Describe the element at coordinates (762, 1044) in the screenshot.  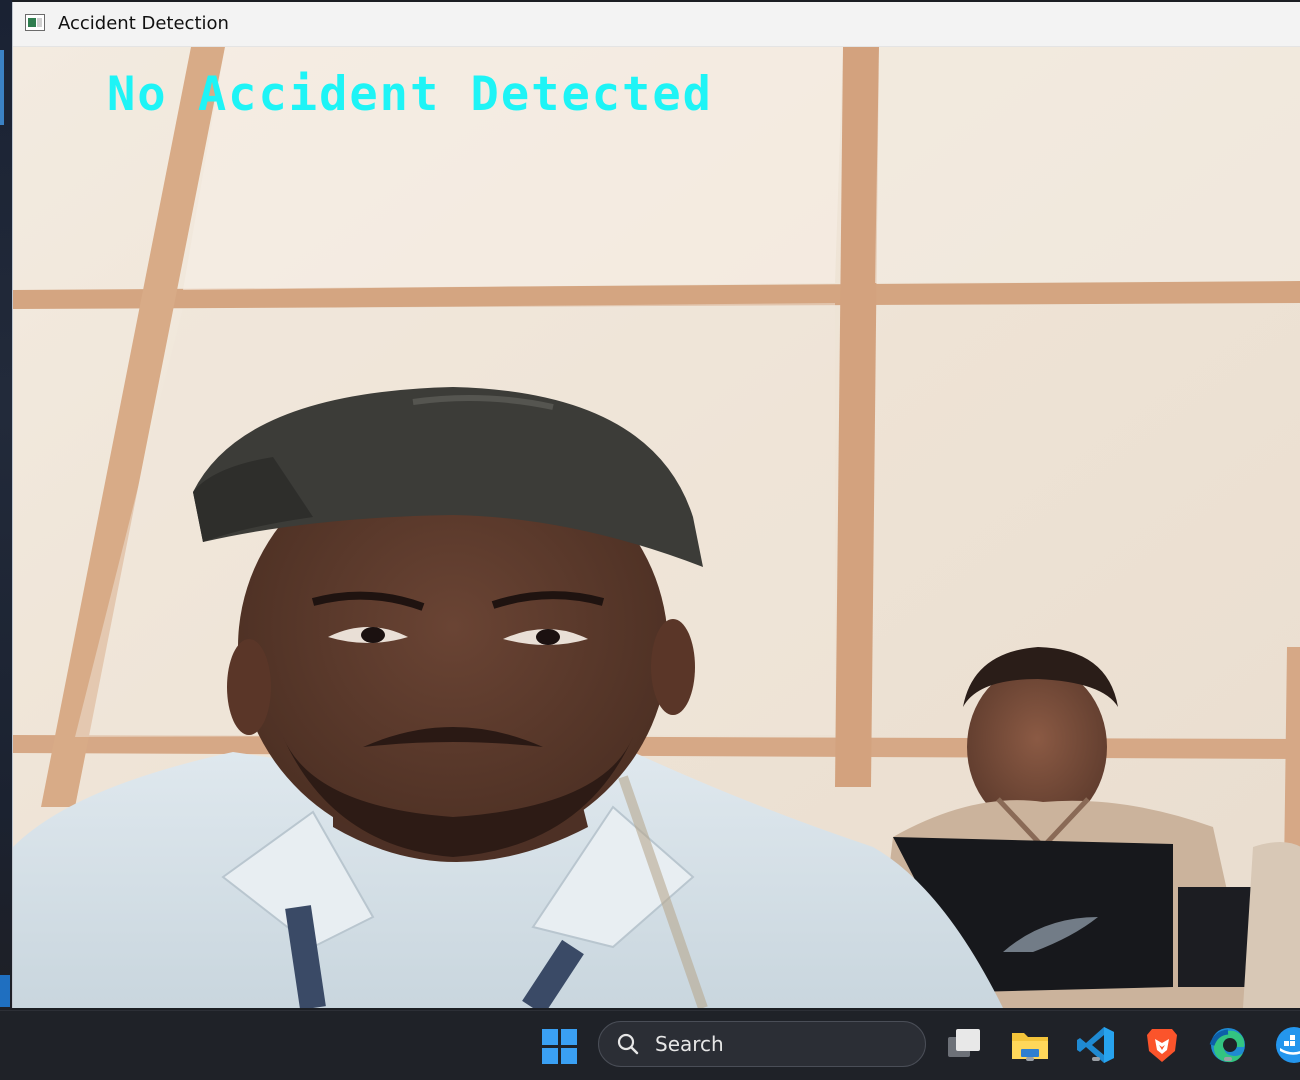
I see `taskbar-search-box: Search` at that location.